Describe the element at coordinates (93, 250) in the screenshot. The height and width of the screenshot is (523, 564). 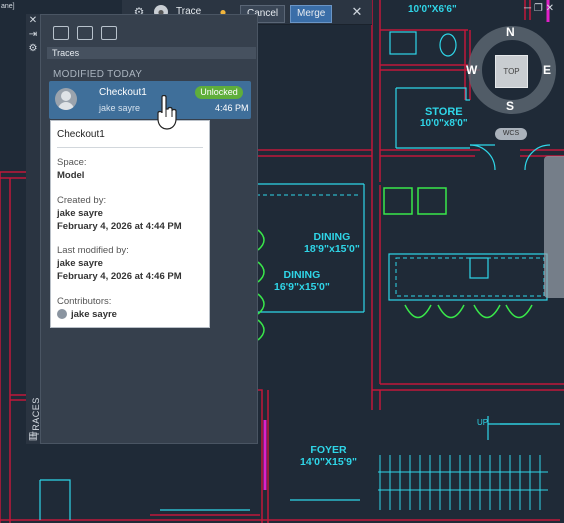
I see `modified-label: Last modified by:` at that location.